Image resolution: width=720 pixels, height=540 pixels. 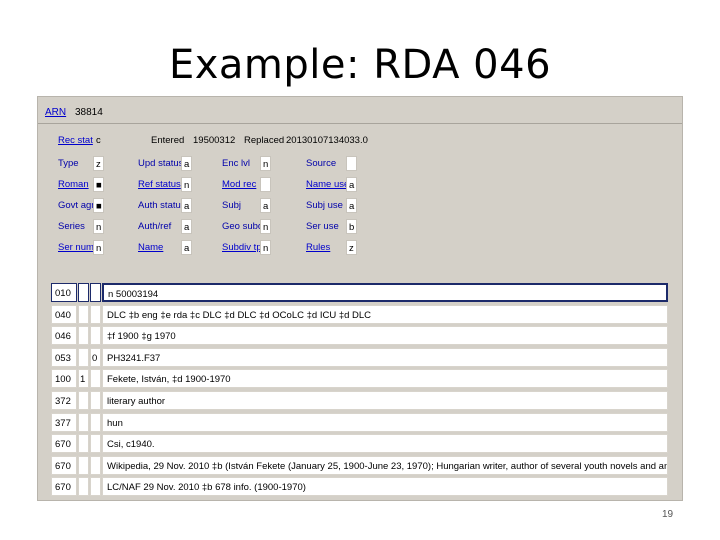 I want to click on replaced-value: 20130107134033.0, so click(x=327, y=140).